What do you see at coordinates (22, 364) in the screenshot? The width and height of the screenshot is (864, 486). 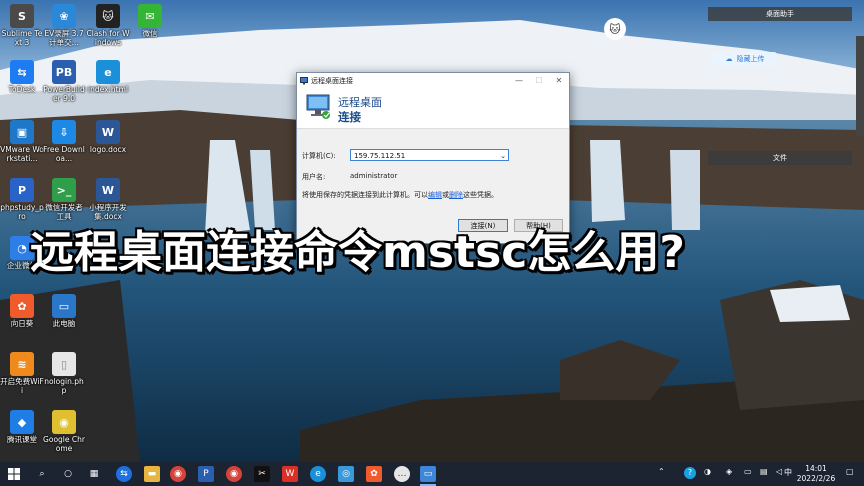 I see `wifi-icon: ≋` at bounding box center [22, 364].